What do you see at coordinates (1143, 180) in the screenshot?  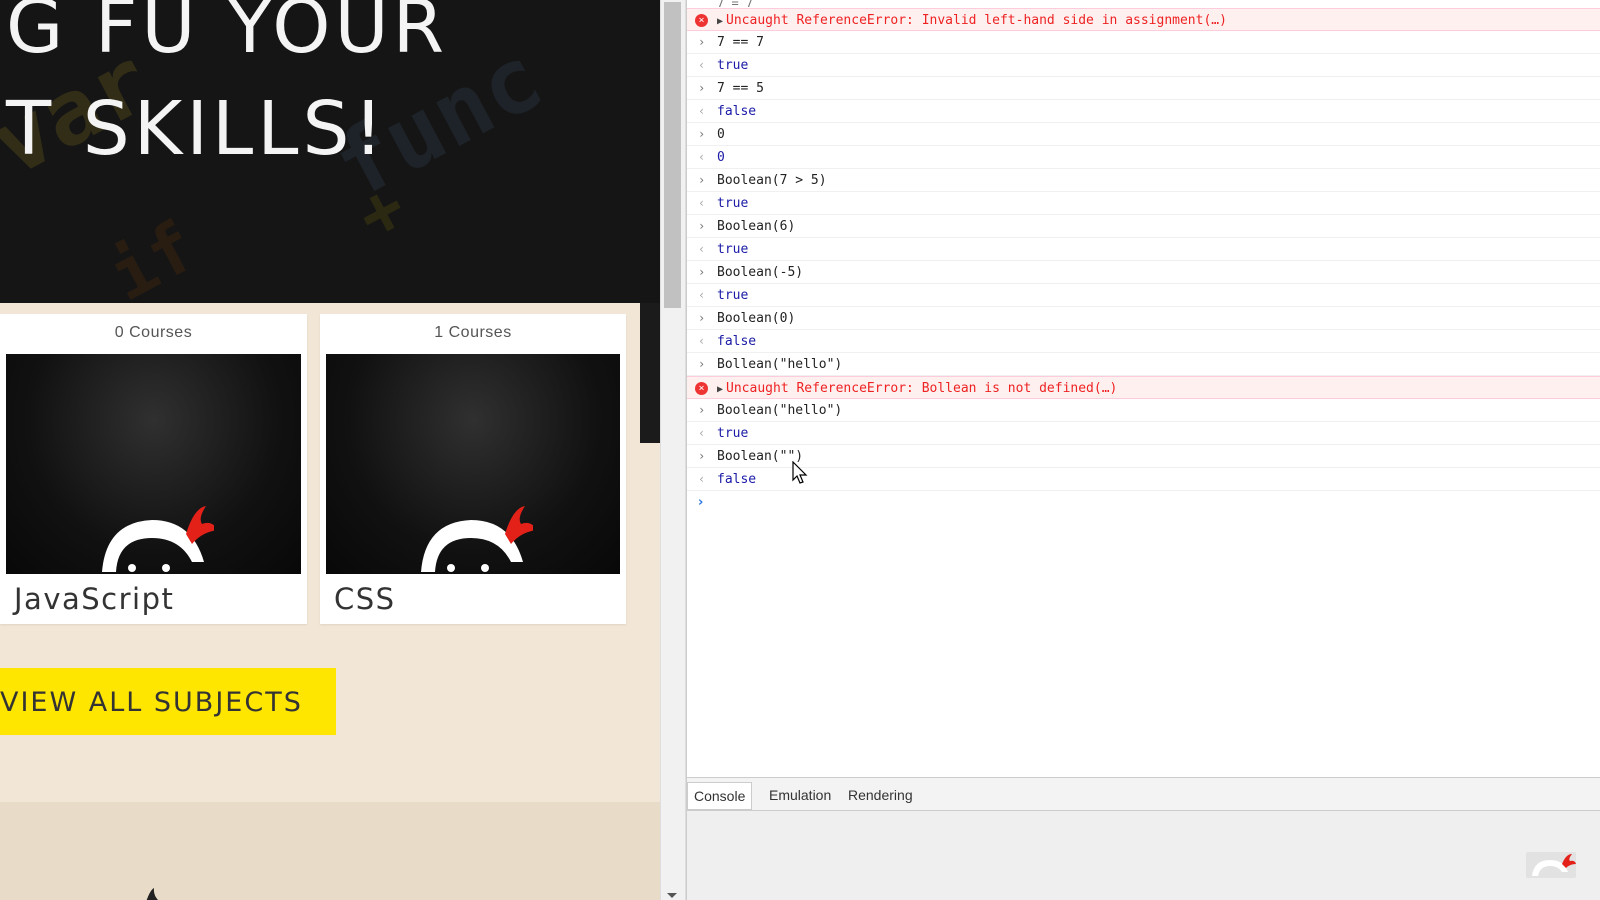 I see `console-input-row: › Boolean(7 > 5)` at bounding box center [1143, 180].